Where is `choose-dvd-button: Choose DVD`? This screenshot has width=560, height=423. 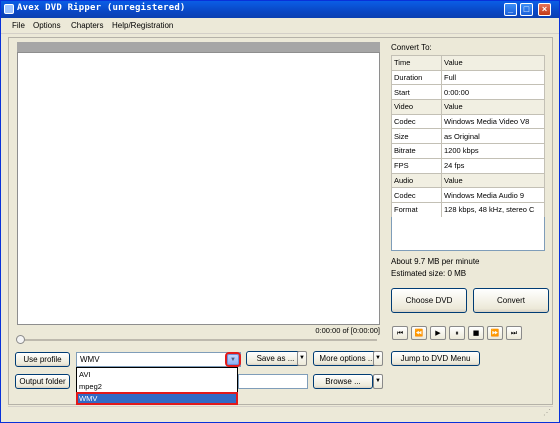 choose-dvd-button: Choose DVD is located at coordinates (429, 300).